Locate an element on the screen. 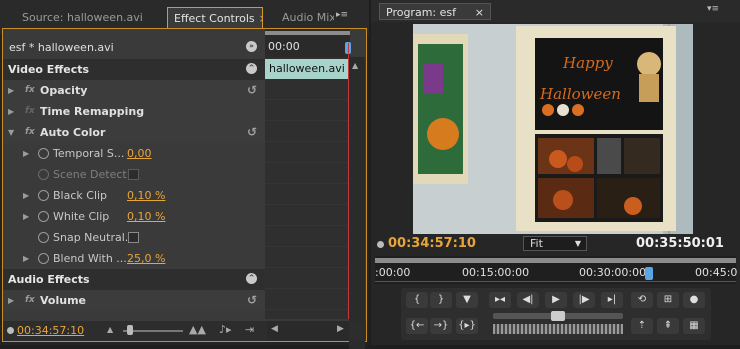 Image resolution: width=740 pixels, height=349 pixels. tab-source-label: Source: halloween.avi is located at coordinates (82, 17).